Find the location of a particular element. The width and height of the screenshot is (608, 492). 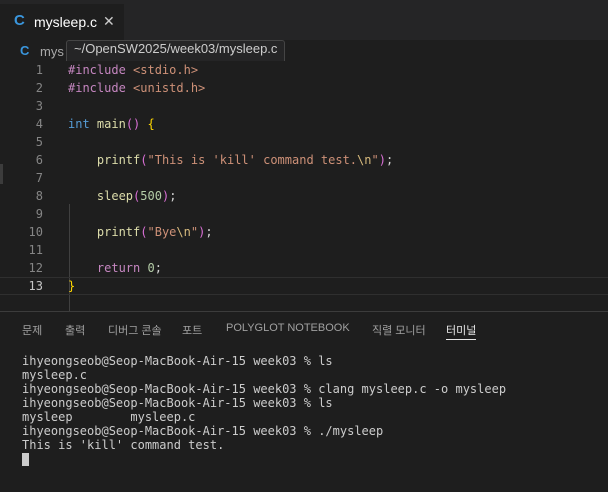

line-number: 2 is located at coordinates (39, 88).